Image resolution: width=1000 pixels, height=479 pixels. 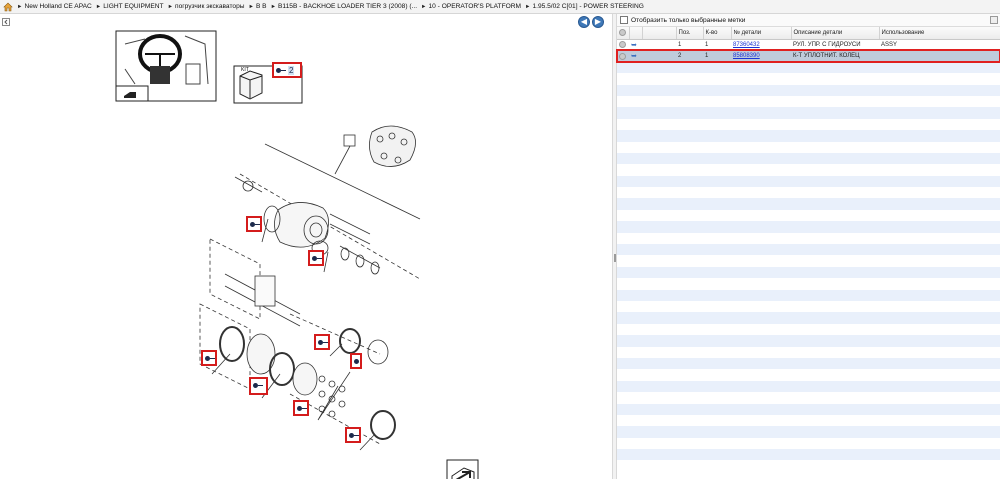 I want to click on filter-label: Отобразить только выбранные метки, so click(x=688, y=20).